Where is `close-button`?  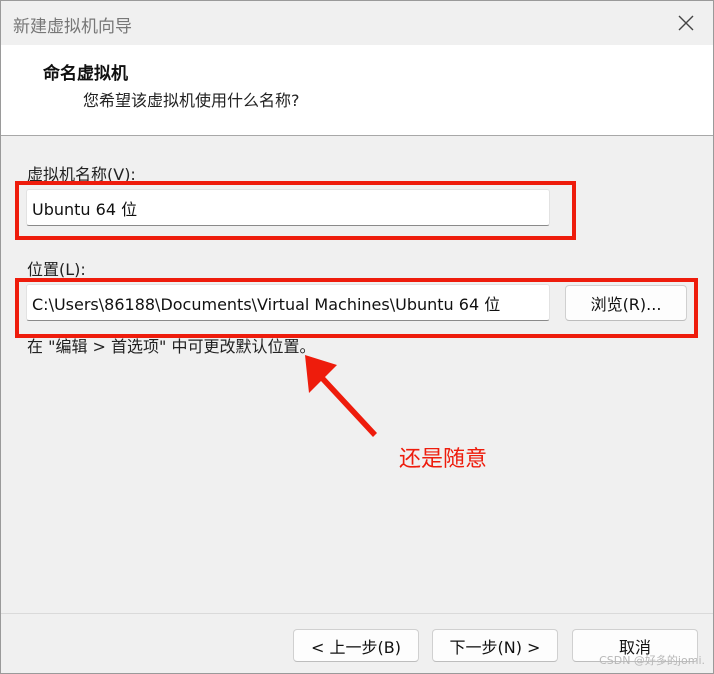
close-button is located at coordinates (686, 23).